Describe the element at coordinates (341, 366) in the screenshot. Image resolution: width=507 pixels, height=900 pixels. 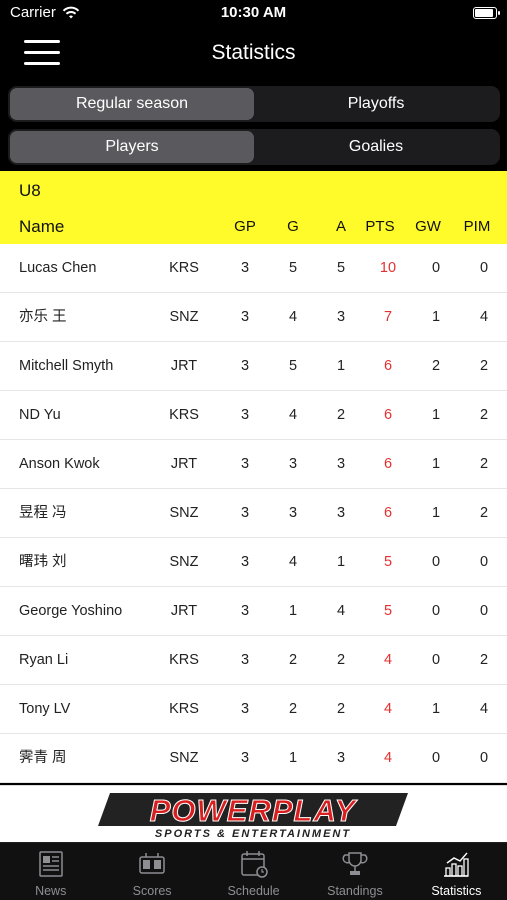
I see `cell-a: 1` at that location.